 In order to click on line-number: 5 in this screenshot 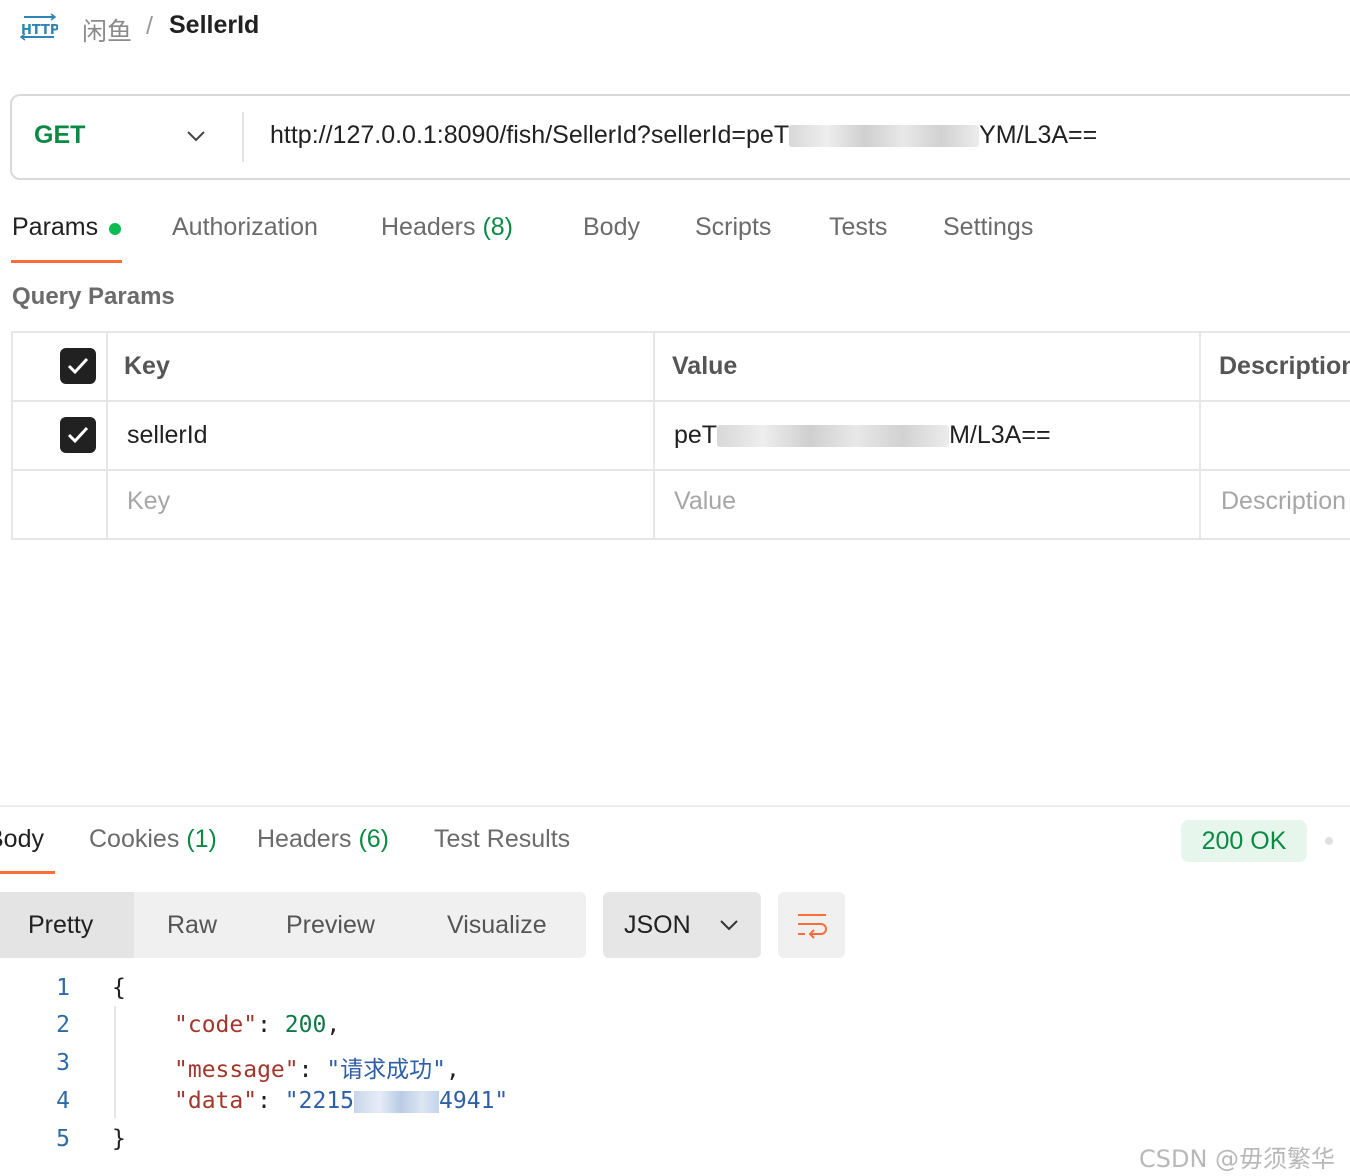, I will do `click(63, 1139)`.